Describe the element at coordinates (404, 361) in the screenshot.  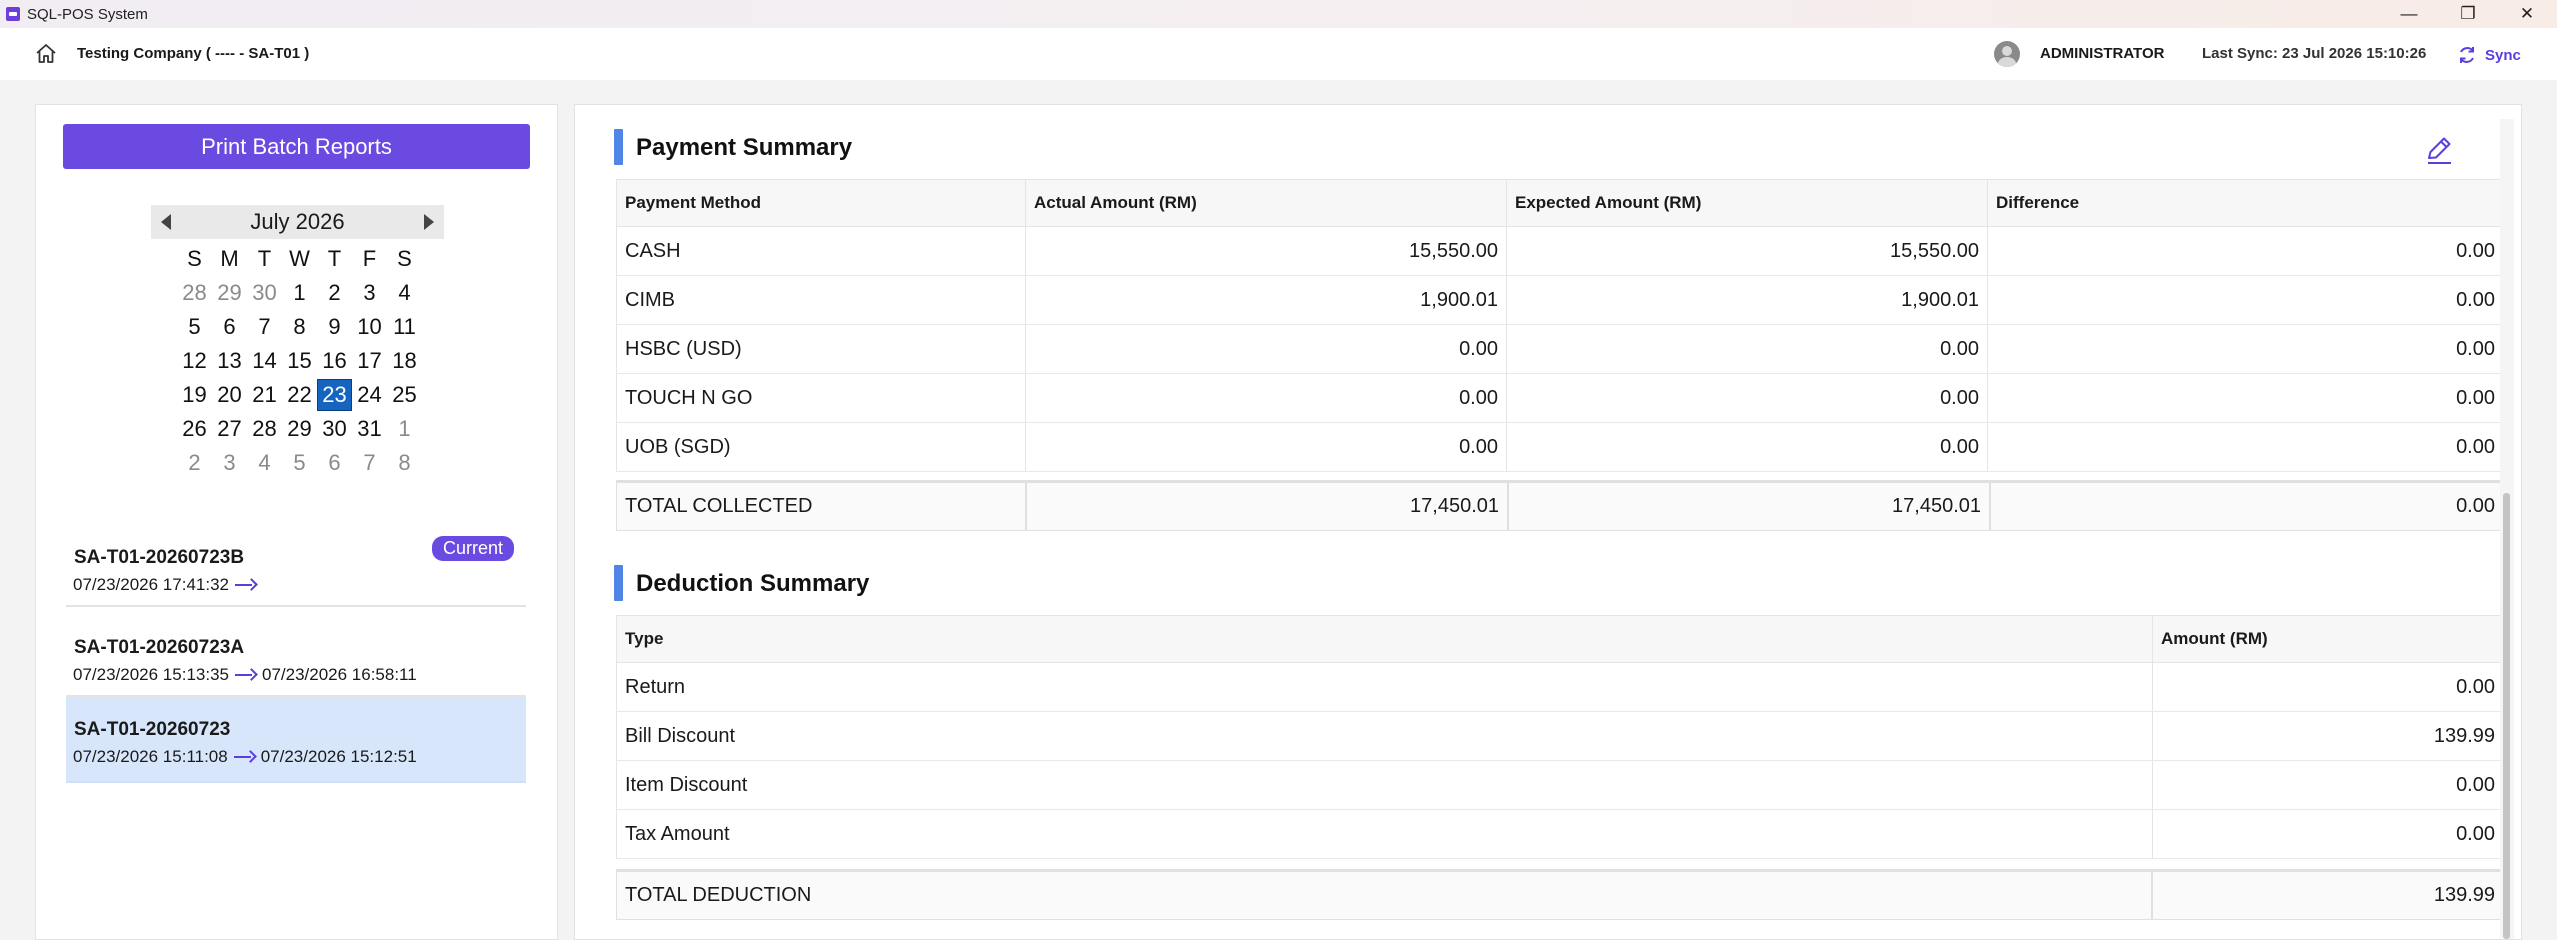
I see `calendar-day: 18` at that location.